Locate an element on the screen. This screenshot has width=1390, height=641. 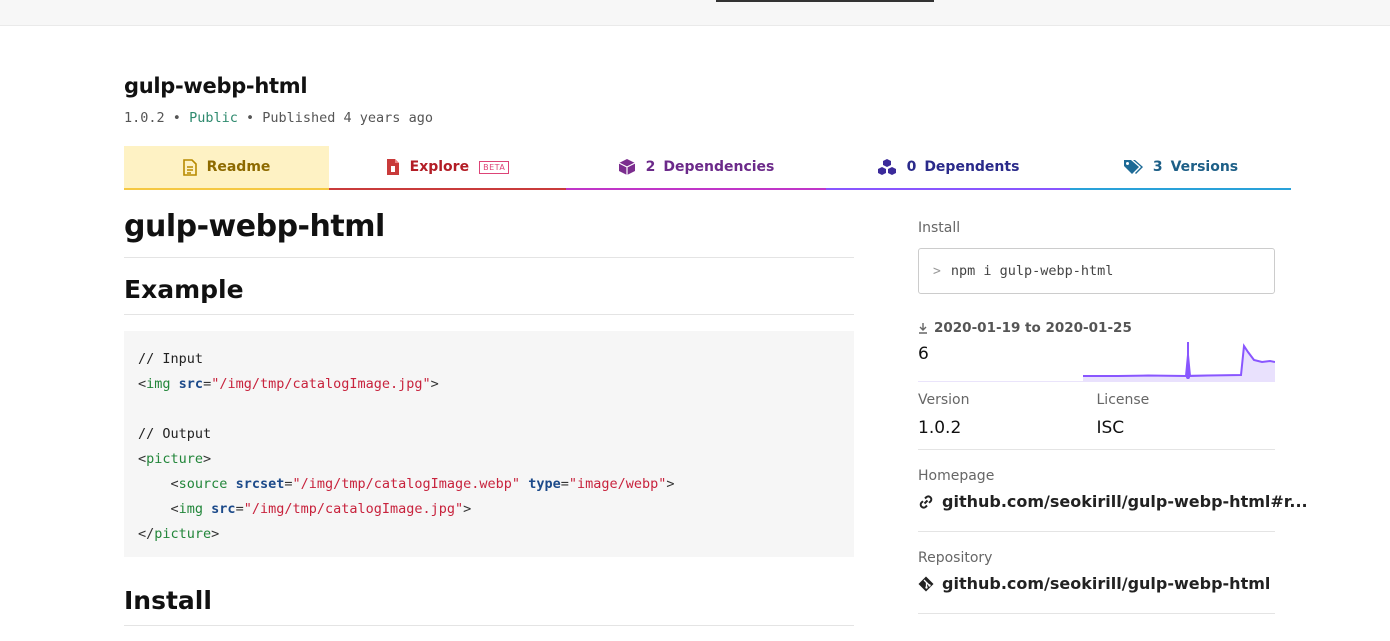
repository-label: Repository is located at coordinates (955, 558).